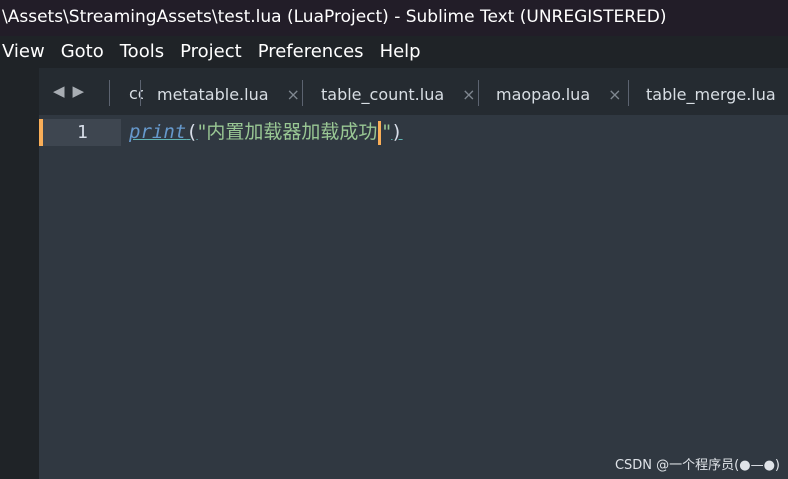 The image size is (788, 479). Describe the element at coordinates (142, 52) in the screenshot. I see `menu-tools: Tools` at that location.